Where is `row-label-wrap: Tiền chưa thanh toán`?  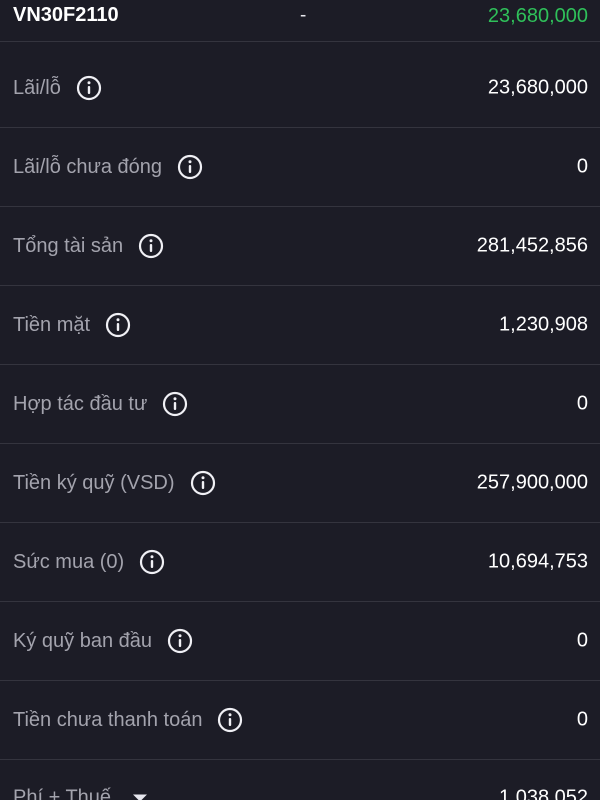 row-label-wrap: Tiền chưa thanh toán is located at coordinates (128, 720).